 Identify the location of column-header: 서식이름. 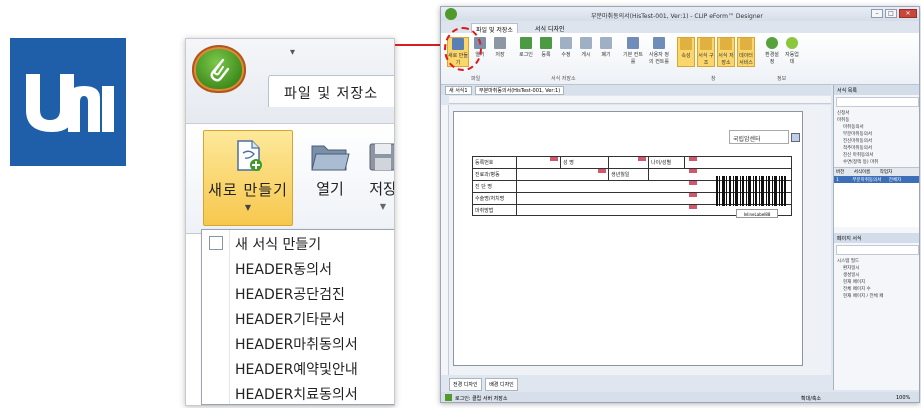
(862, 172).